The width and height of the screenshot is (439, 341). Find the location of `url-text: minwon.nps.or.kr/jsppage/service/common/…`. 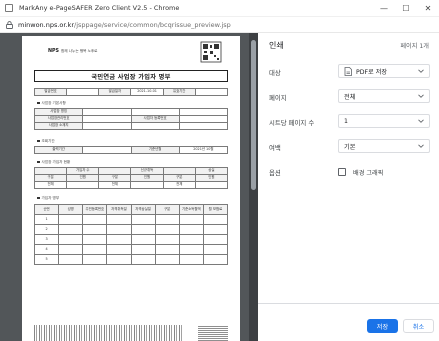

url-text: minwon.nps.or.kr/jsppage/service/common/… is located at coordinates (124, 25).